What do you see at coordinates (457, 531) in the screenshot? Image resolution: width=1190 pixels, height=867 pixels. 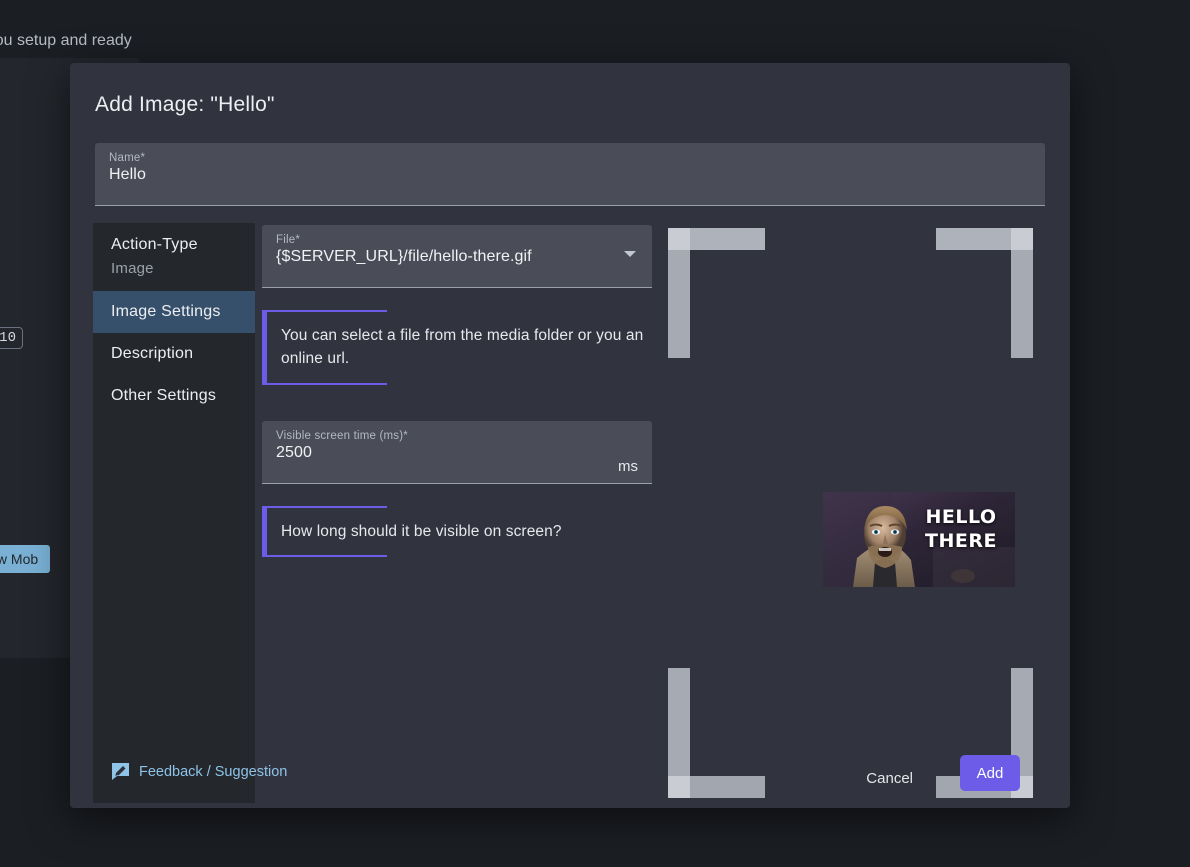 I see `visible-screen-time-hint: How long should it be visible on screen?` at bounding box center [457, 531].